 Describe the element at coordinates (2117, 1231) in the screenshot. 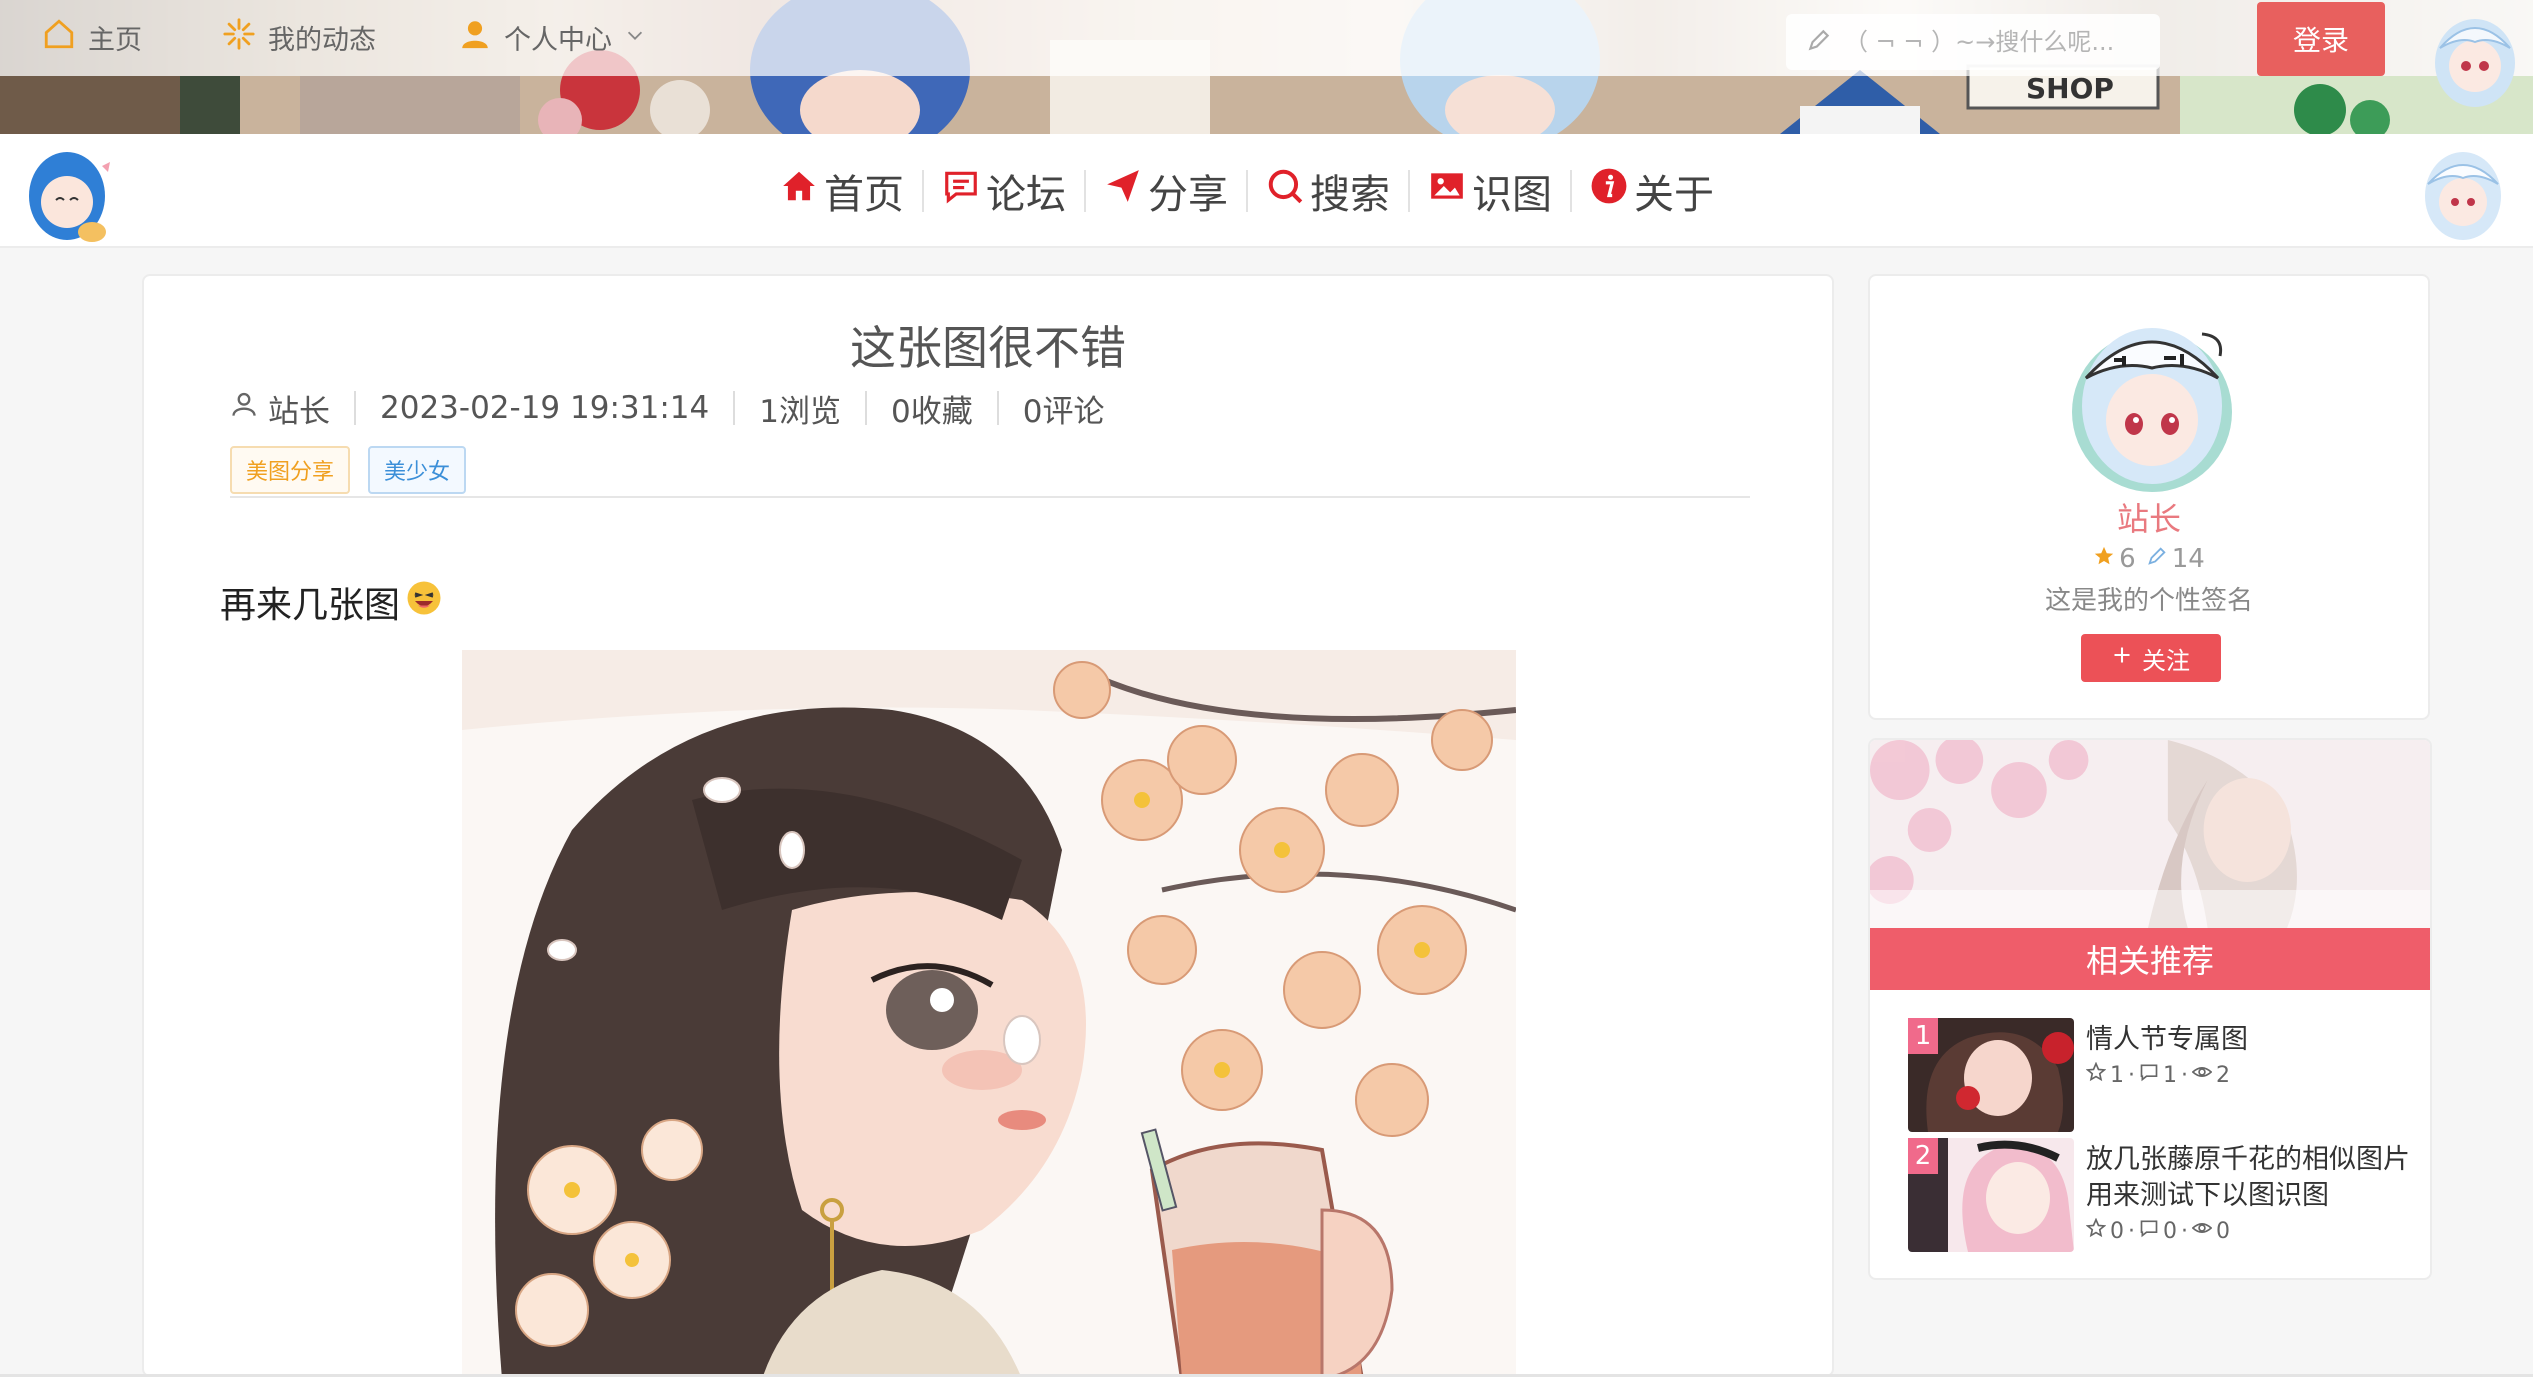

I see `recommend-item-favorites: 0` at that location.